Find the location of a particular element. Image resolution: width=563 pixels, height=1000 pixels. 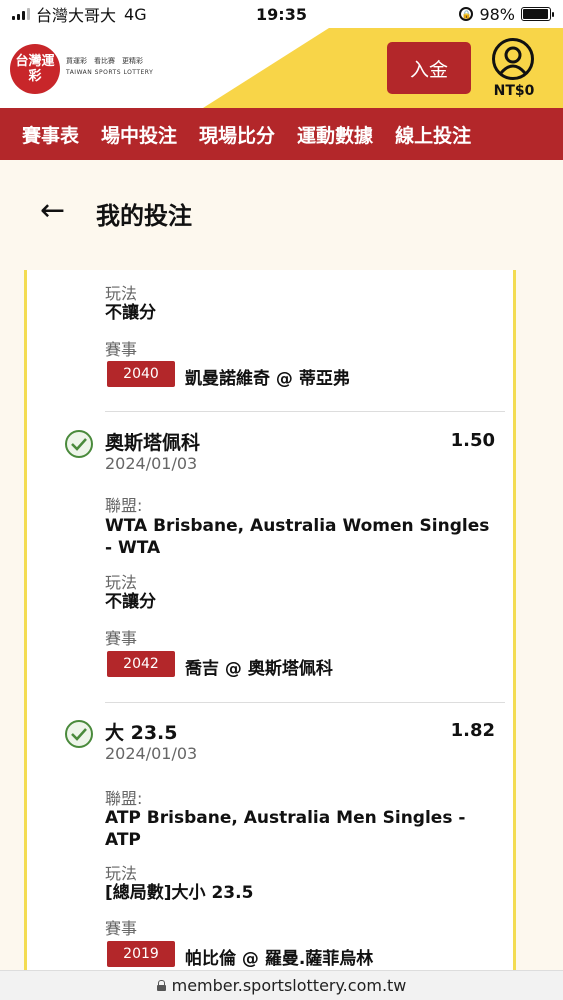

odds-value: 1.82 is located at coordinates (472, 730).